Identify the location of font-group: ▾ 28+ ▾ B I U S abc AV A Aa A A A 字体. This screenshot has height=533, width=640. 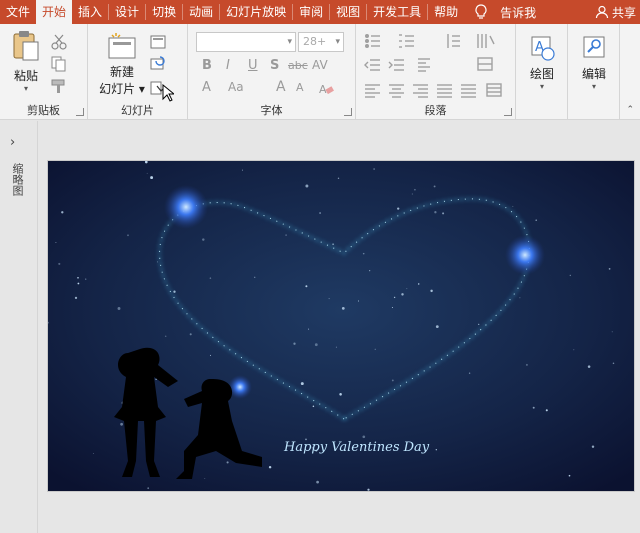
(272, 72).